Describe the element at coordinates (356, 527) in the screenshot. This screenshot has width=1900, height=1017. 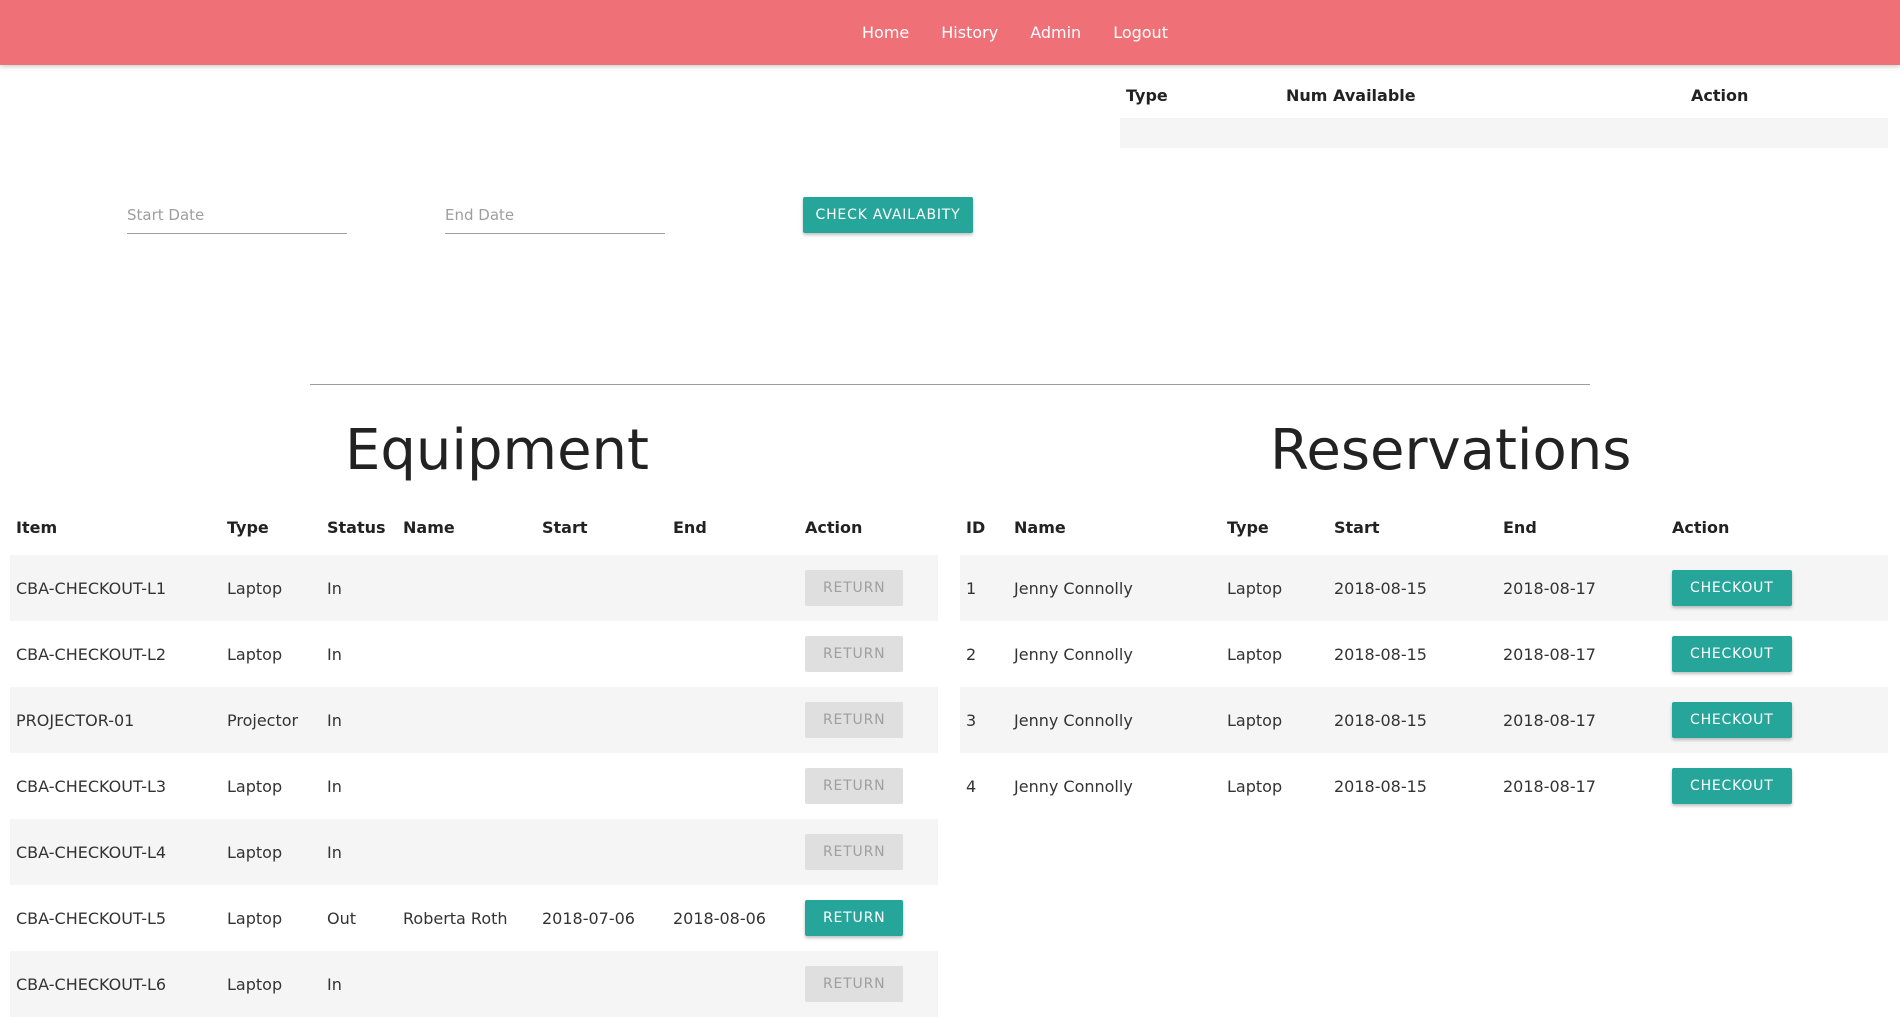
I see `equipment-header-status: Status` at that location.